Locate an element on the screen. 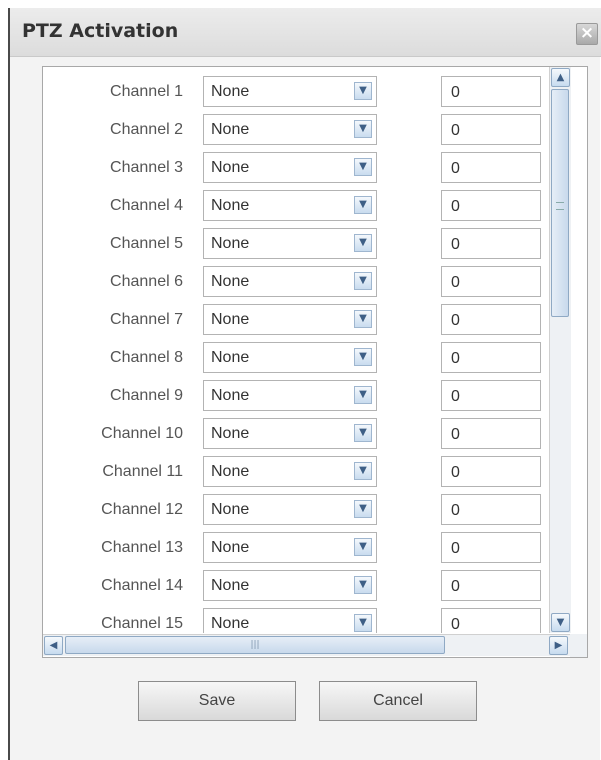  channel-row: Channel 1 None ▼ 0 is located at coordinates (295, 94).